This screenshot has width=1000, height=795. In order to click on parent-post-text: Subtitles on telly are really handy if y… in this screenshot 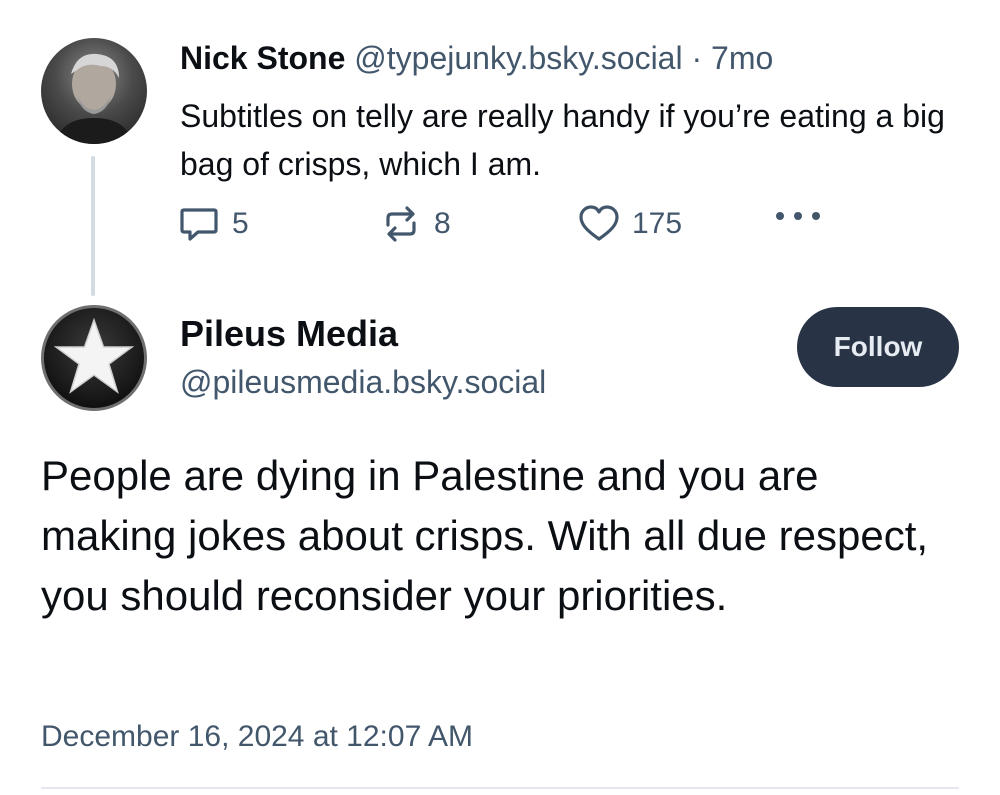, I will do `click(562, 140)`.